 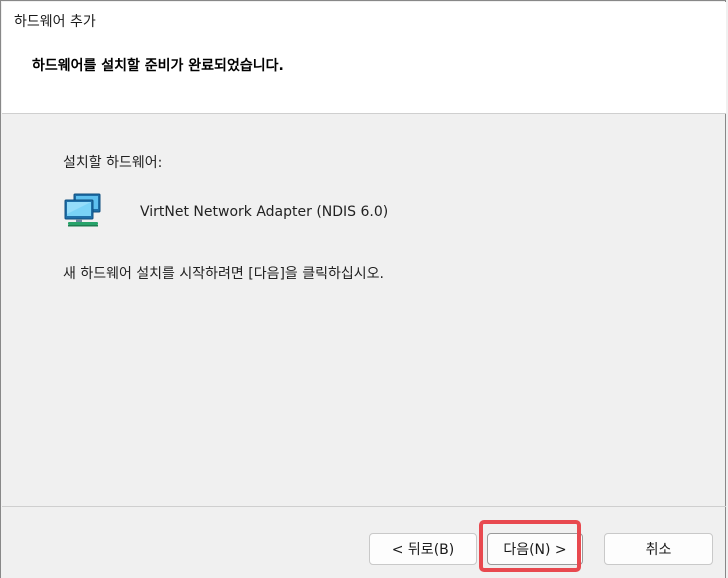 What do you see at coordinates (223, 274) in the screenshot?
I see `instruction-text: 새 하드웨어 설치를 시작하려면 [다음]을 클릭하십시오.` at bounding box center [223, 274].